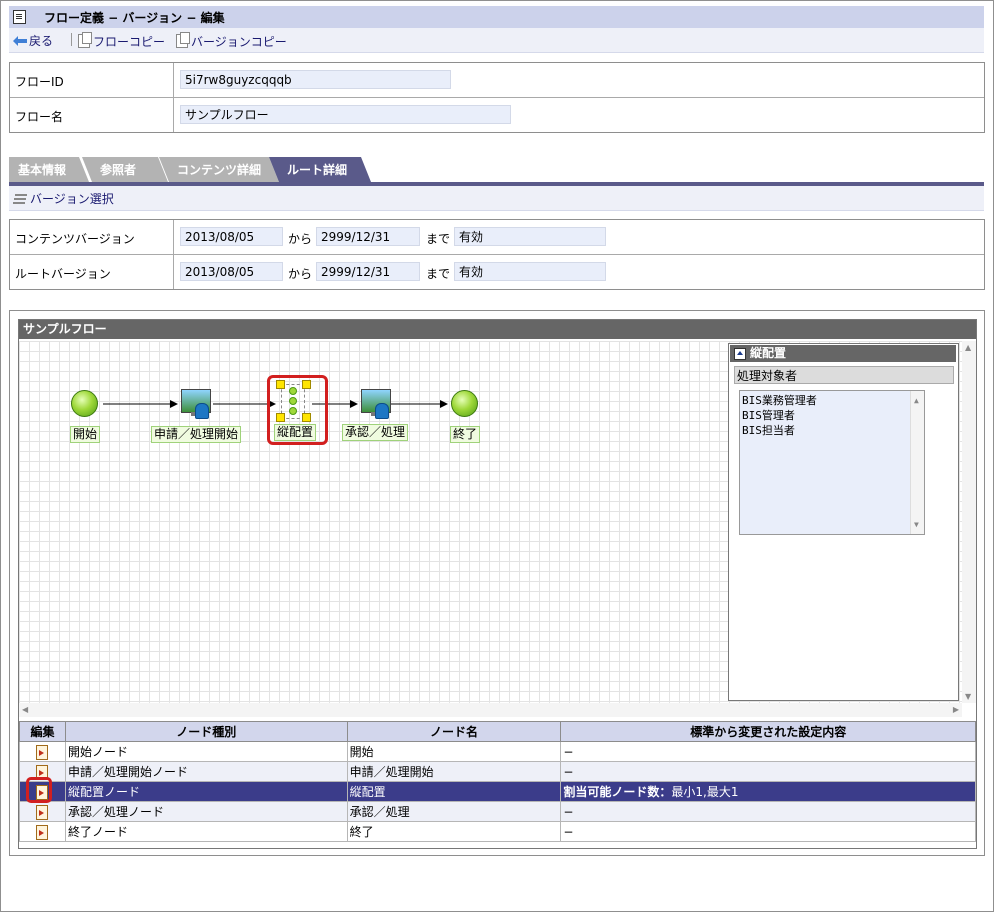 This screenshot has width=994, height=912. What do you see at coordinates (368, 271) in the screenshot?
I see `route-version-end: 2999/12/31` at bounding box center [368, 271].